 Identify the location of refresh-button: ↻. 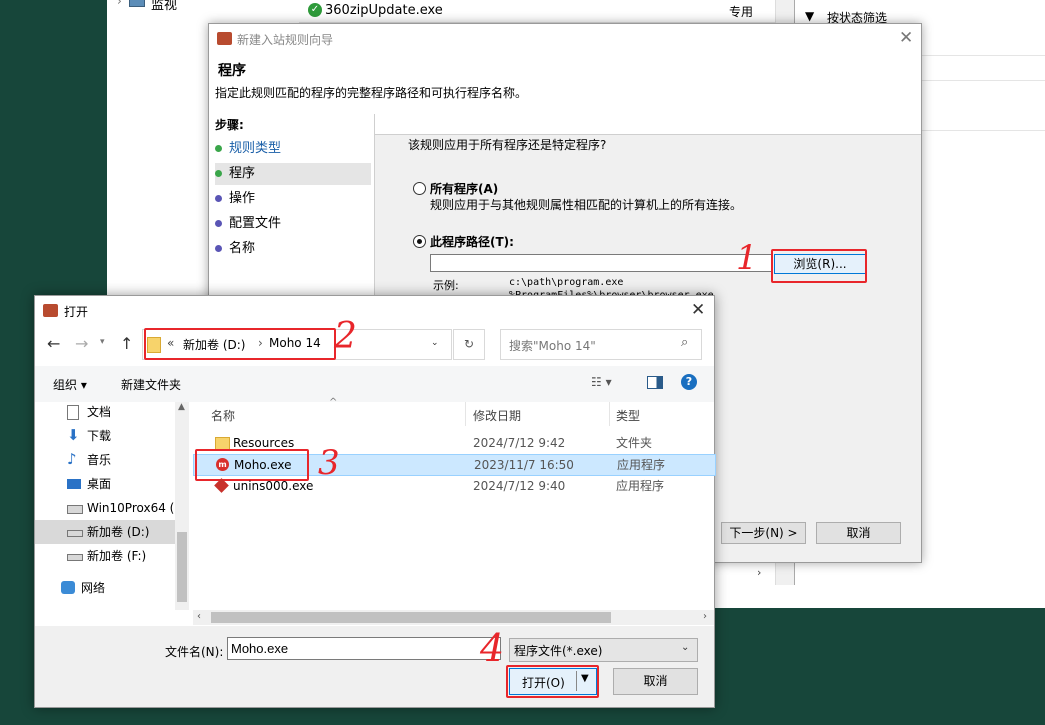
(469, 344).